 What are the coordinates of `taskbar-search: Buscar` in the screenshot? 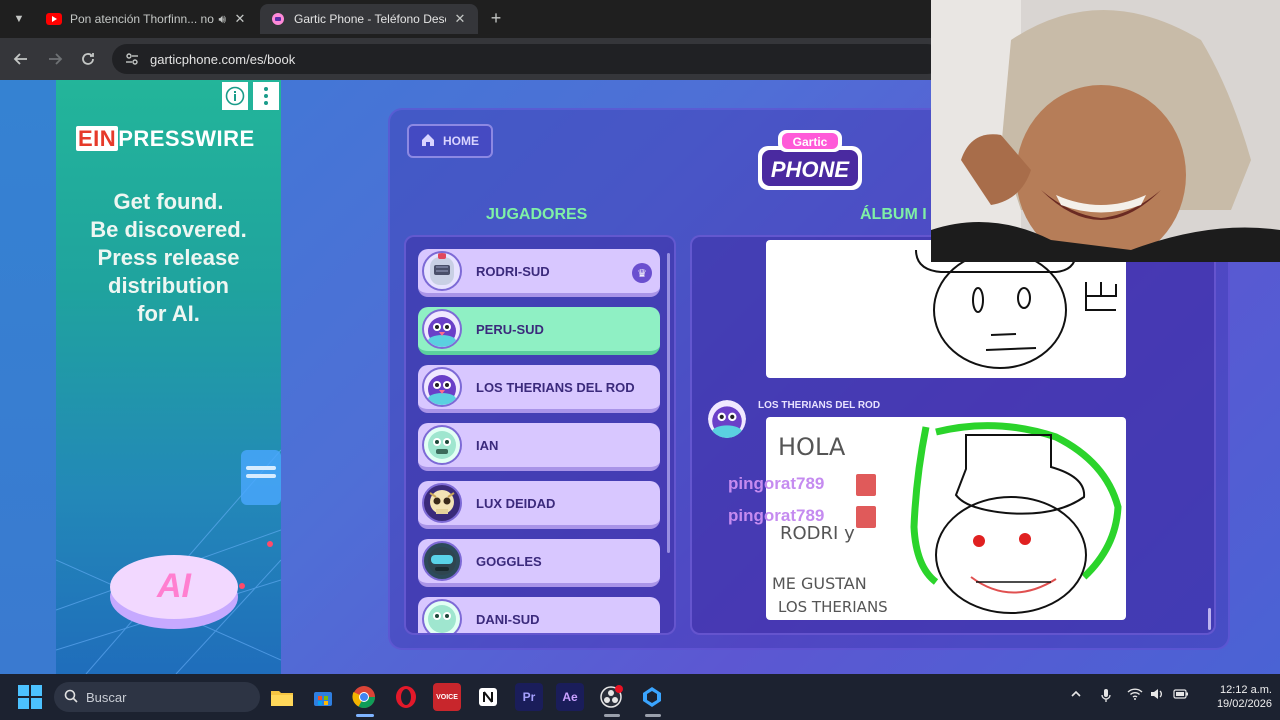 It's located at (157, 697).